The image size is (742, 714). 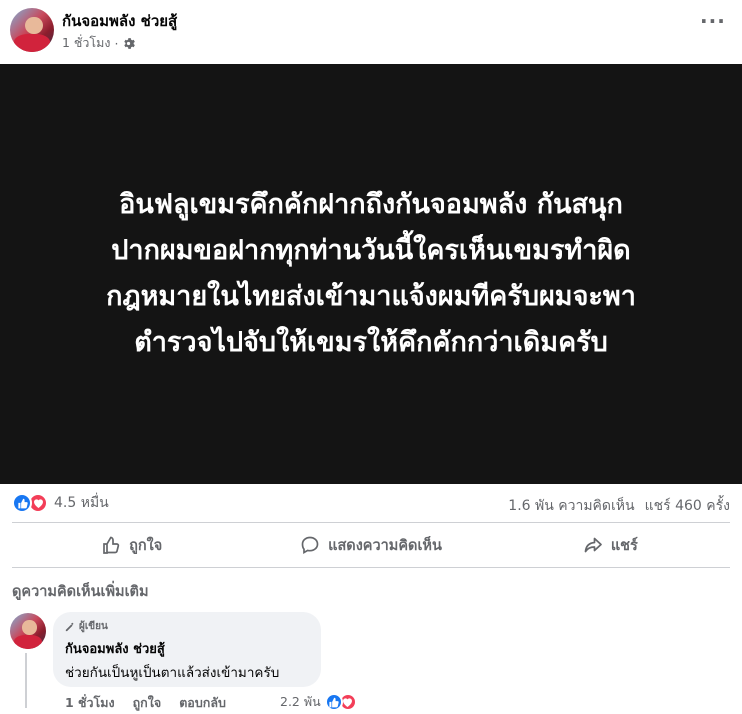 I want to click on image-text-line: อินฟลูเขมรคึกคักฝากถึงกันจอมพลัง กันสนุก, so click(x=371, y=204).